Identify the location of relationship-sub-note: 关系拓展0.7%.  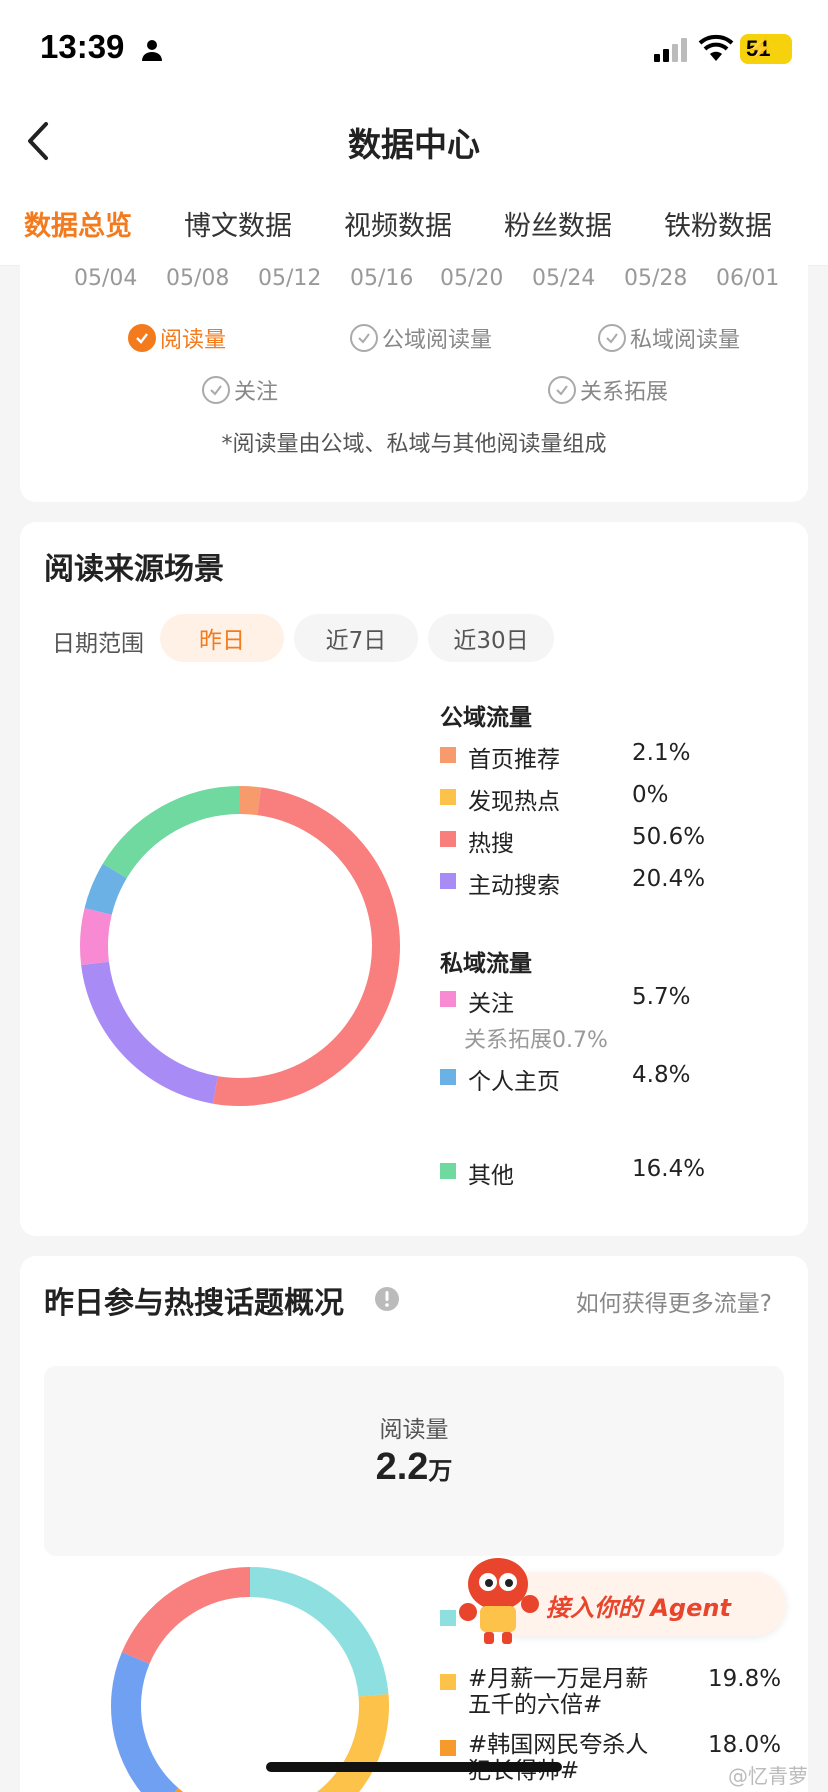
(536, 1040).